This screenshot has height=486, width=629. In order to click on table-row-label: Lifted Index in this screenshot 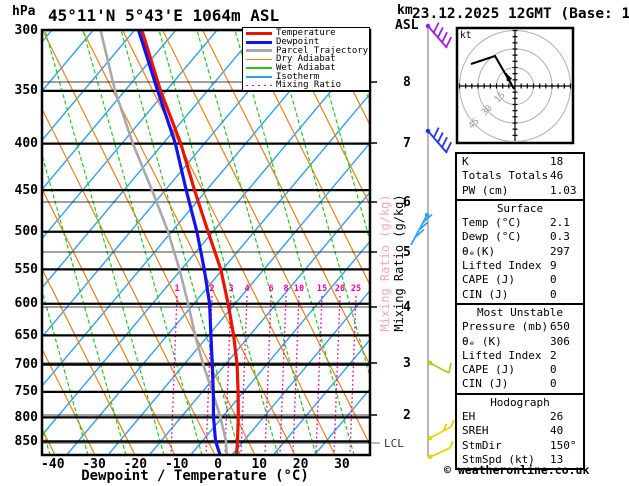, I will do `click(502, 355)`.